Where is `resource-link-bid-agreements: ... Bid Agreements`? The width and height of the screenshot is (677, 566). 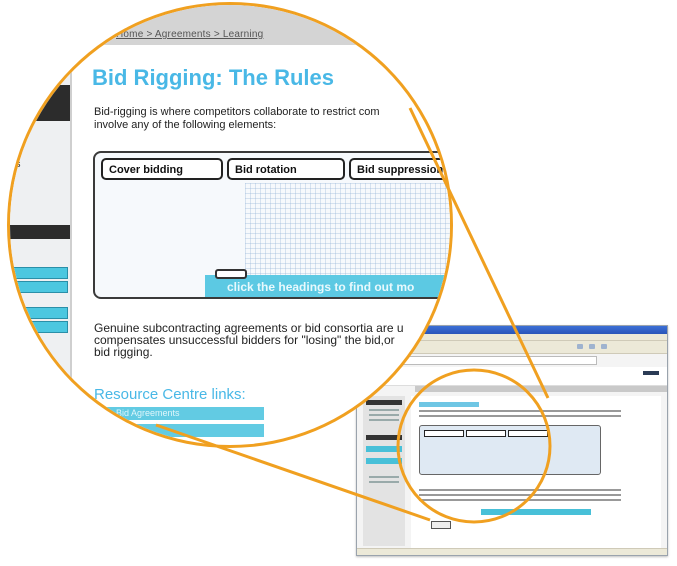 resource-link-bid-agreements: ... Bid Agreements is located at coordinates (179, 413).